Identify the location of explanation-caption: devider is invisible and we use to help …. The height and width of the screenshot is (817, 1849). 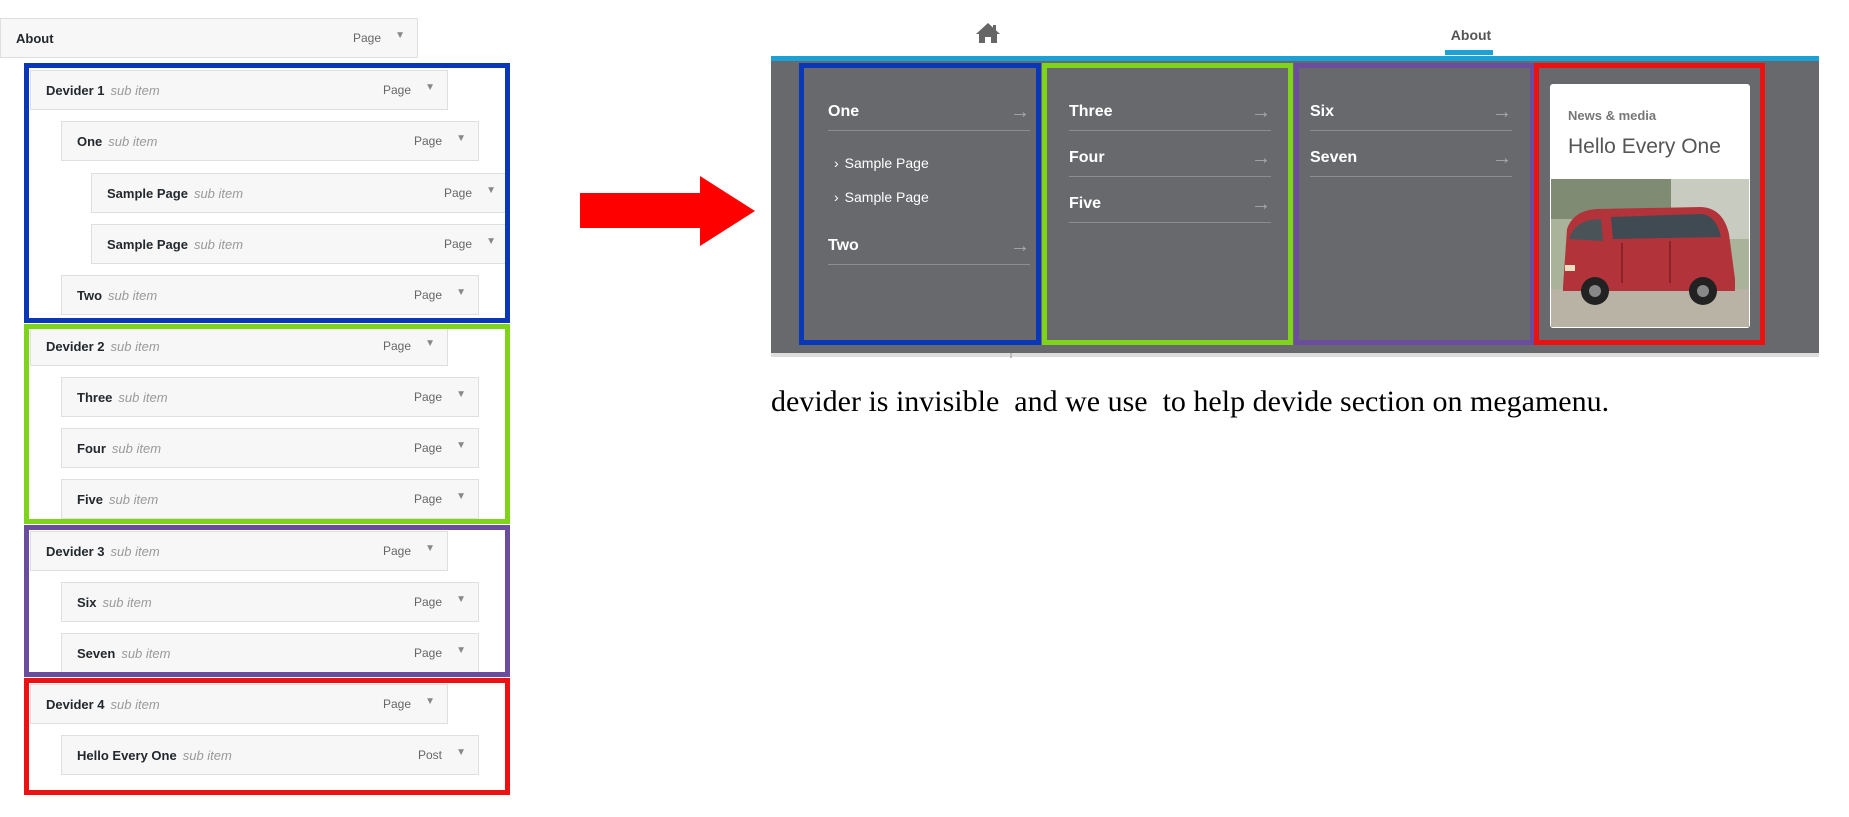
(1190, 401).